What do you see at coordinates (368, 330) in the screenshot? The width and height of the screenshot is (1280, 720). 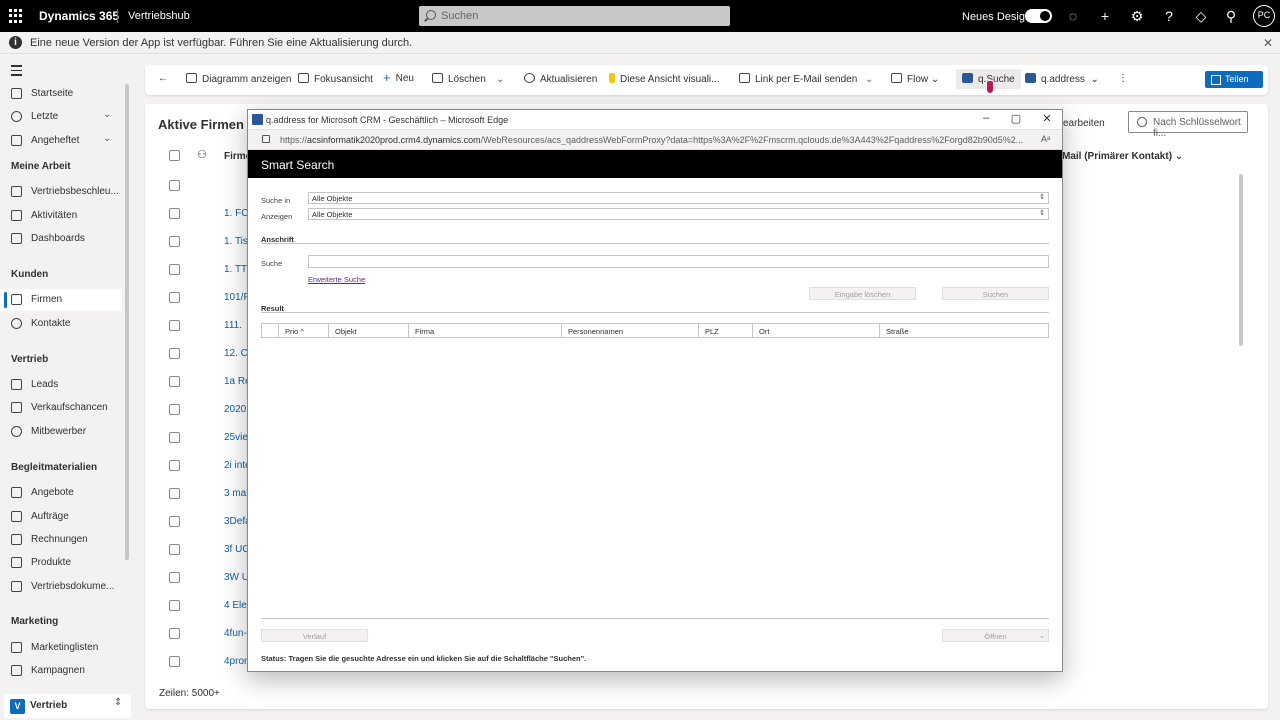 I see `column-header-object: Objekt` at bounding box center [368, 330].